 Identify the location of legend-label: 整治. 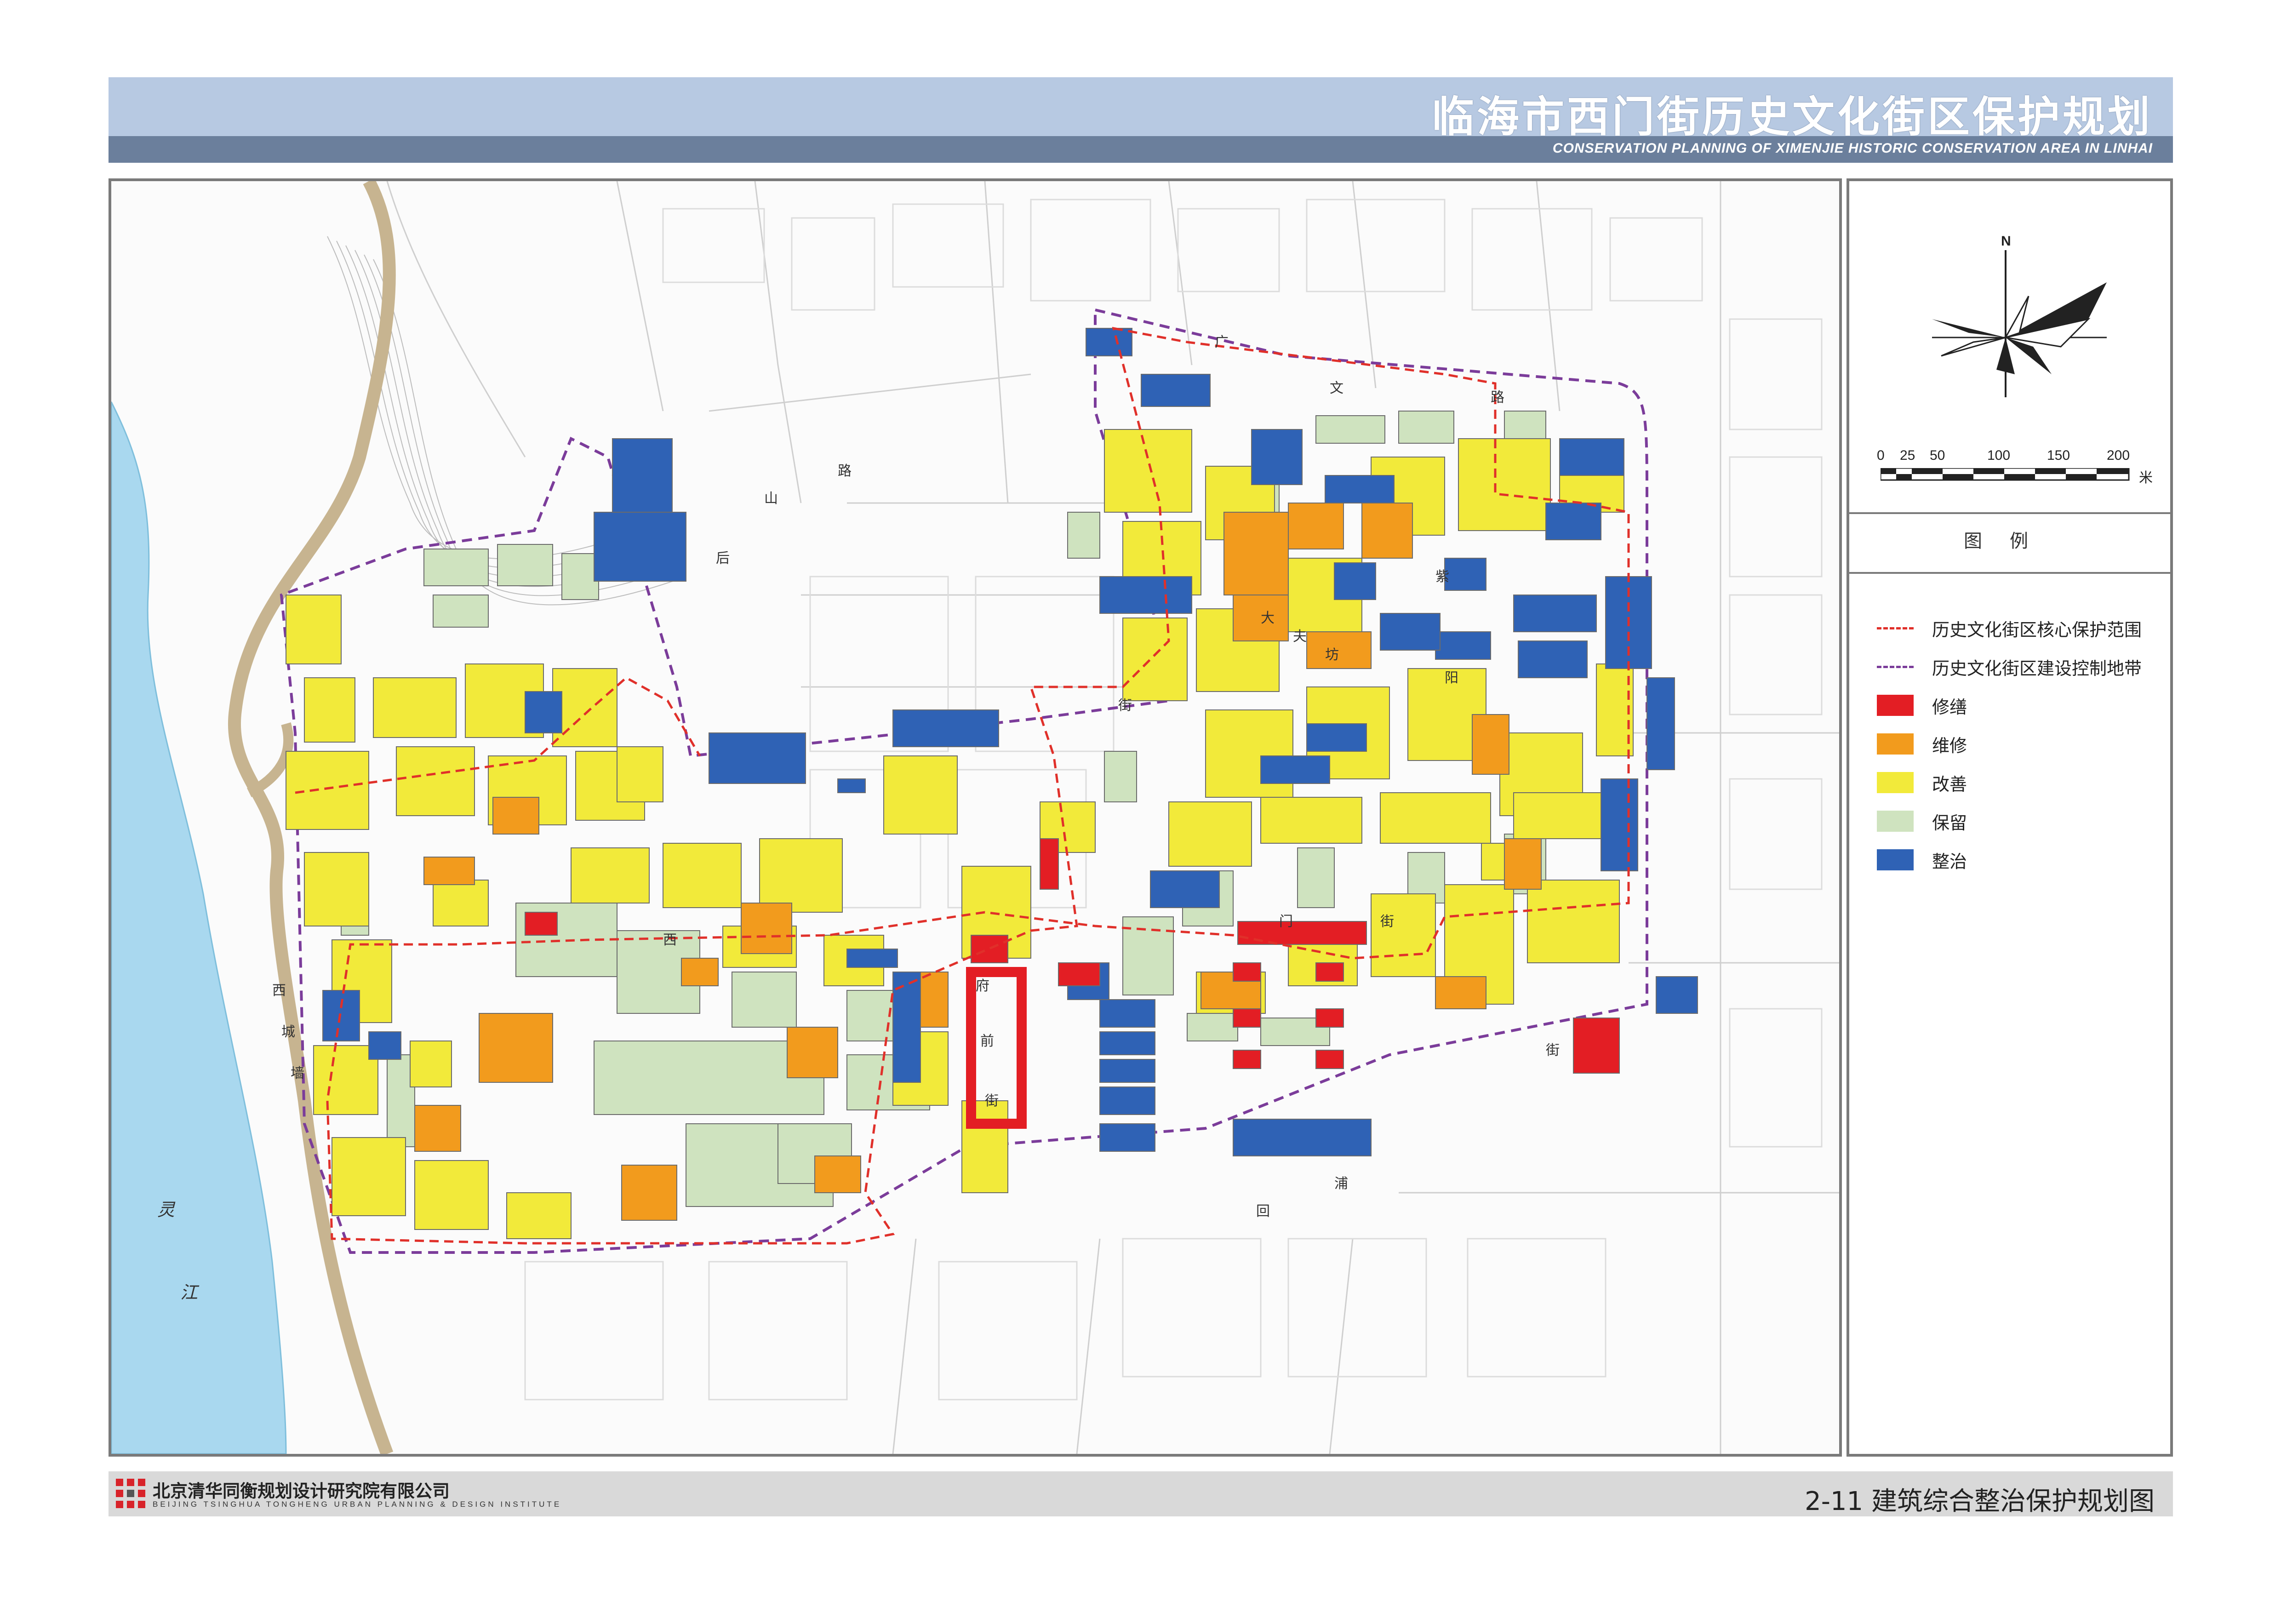
(1950, 861).